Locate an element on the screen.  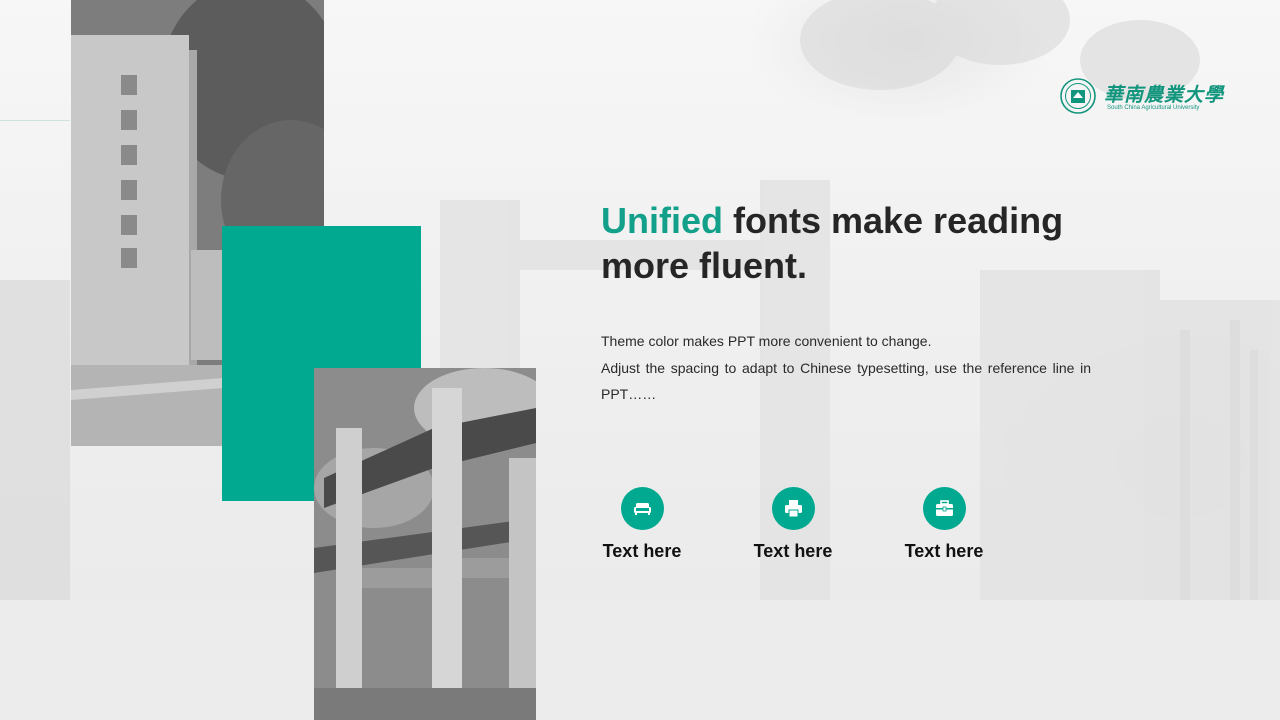
campus-archway-photo is located at coordinates (425, 544).